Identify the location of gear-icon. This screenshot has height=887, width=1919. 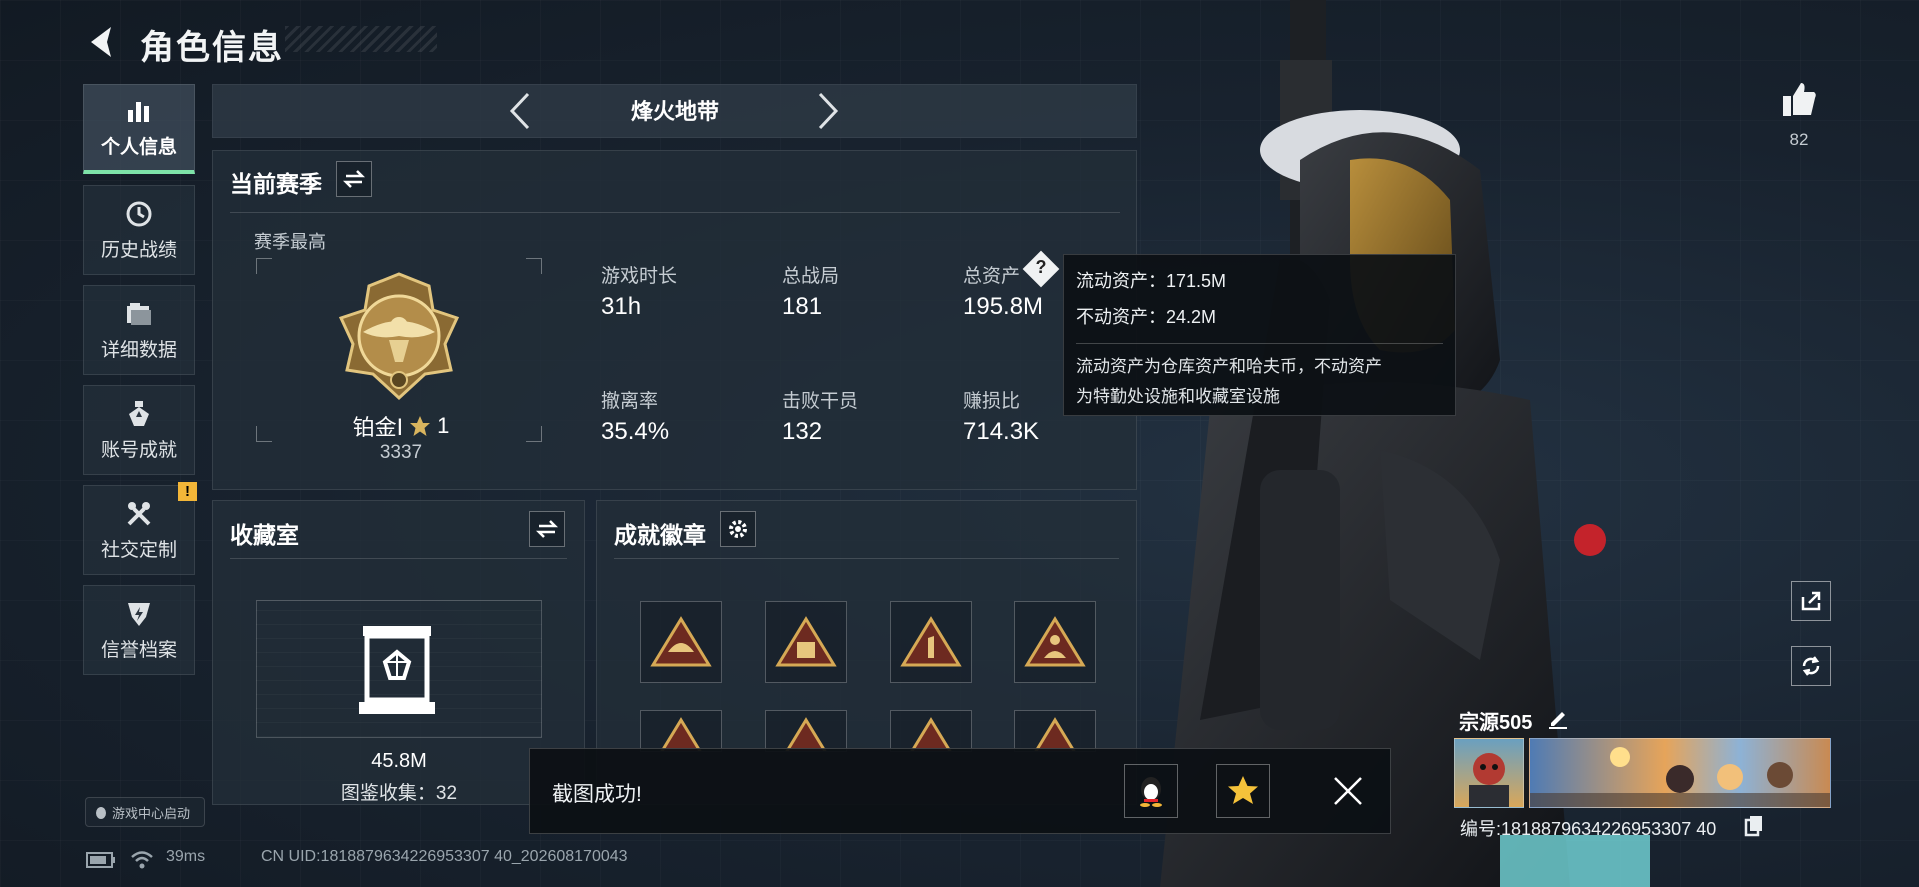
(738, 529).